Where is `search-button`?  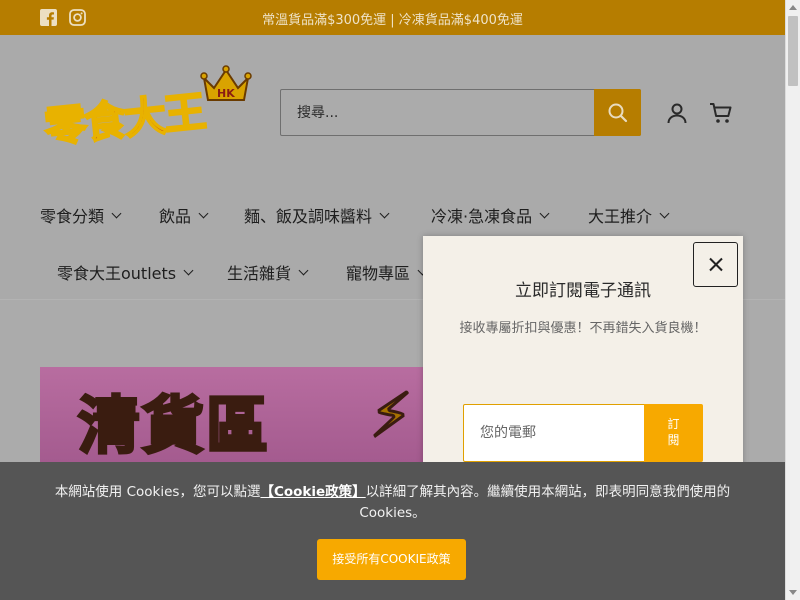
search-button is located at coordinates (617, 112).